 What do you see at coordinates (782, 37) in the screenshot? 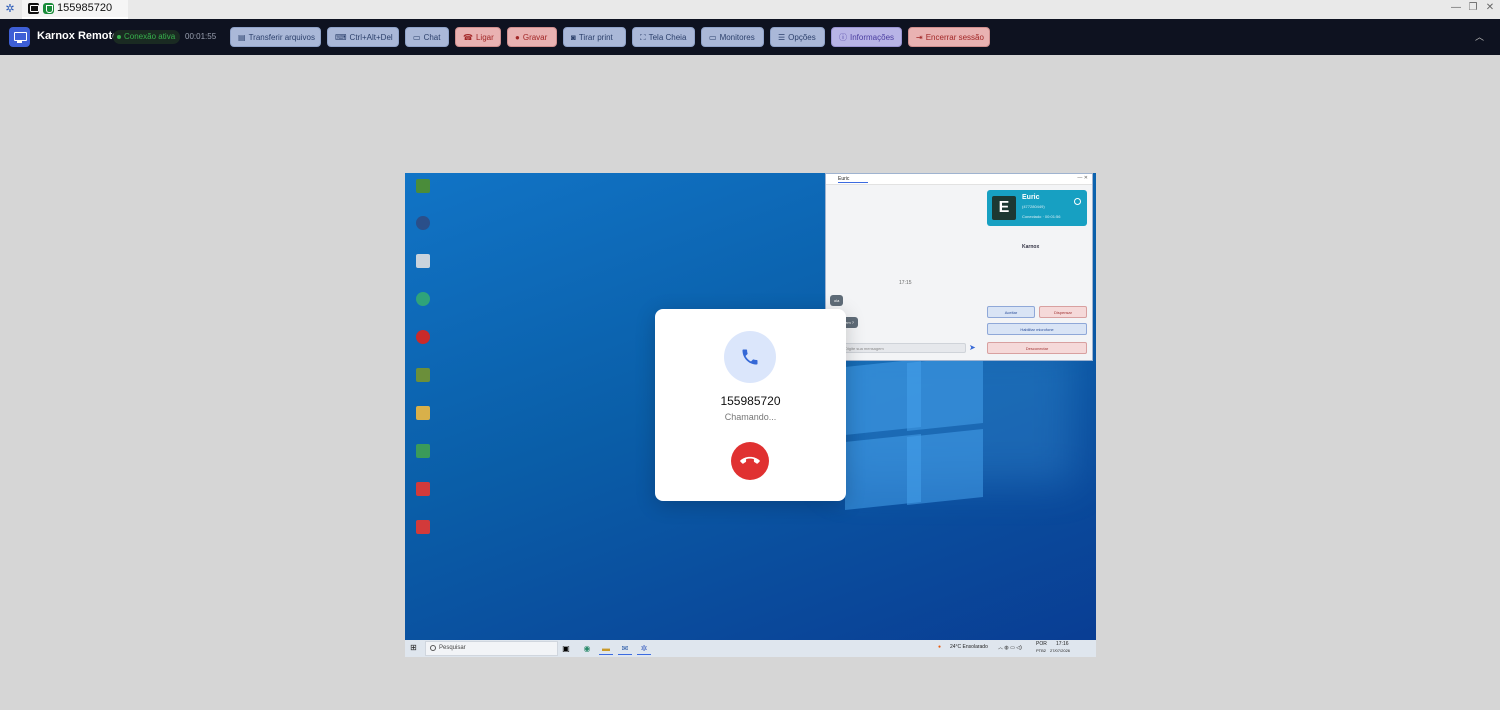
I see `sliders-icon: ☰` at bounding box center [782, 37].